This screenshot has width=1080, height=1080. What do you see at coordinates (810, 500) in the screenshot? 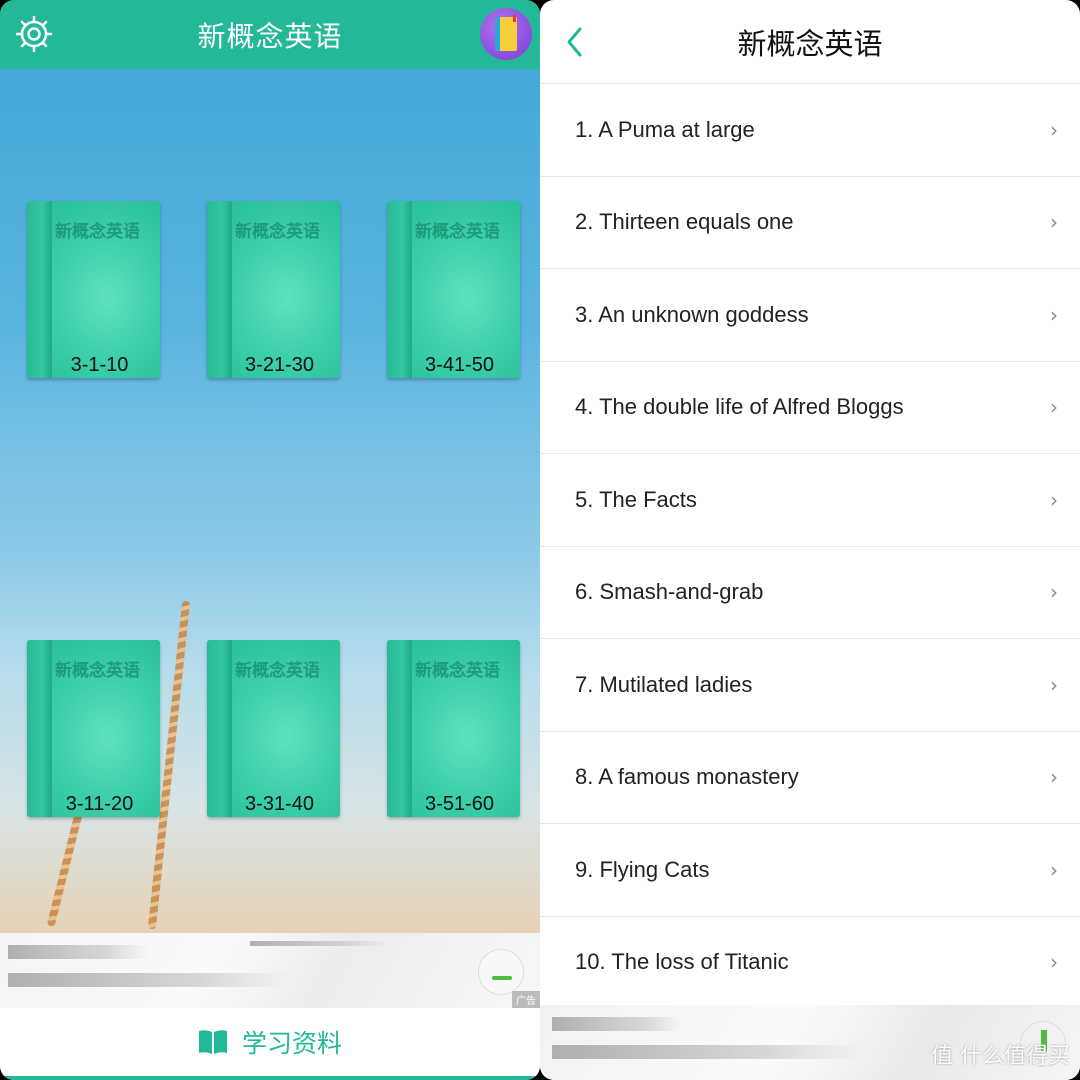
I see `list-item: 5. The Facts ›` at bounding box center [810, 500].